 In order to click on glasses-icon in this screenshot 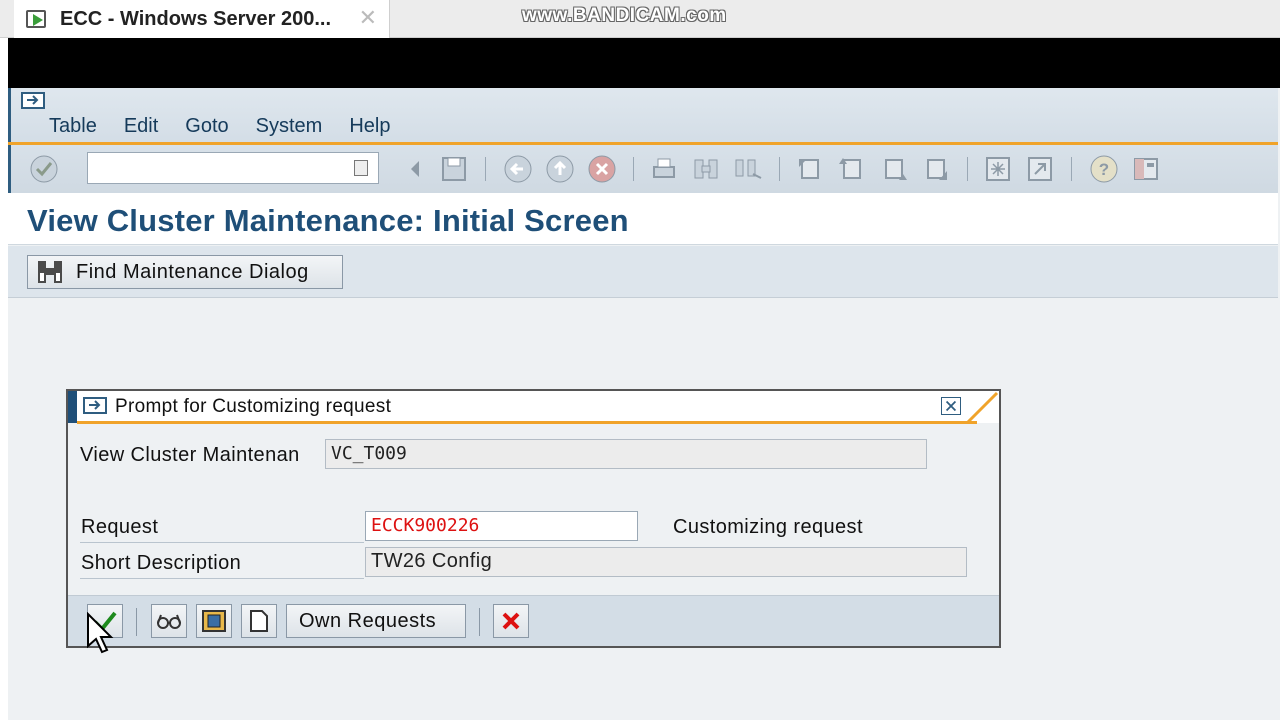, I will do `click(169, 621)`.